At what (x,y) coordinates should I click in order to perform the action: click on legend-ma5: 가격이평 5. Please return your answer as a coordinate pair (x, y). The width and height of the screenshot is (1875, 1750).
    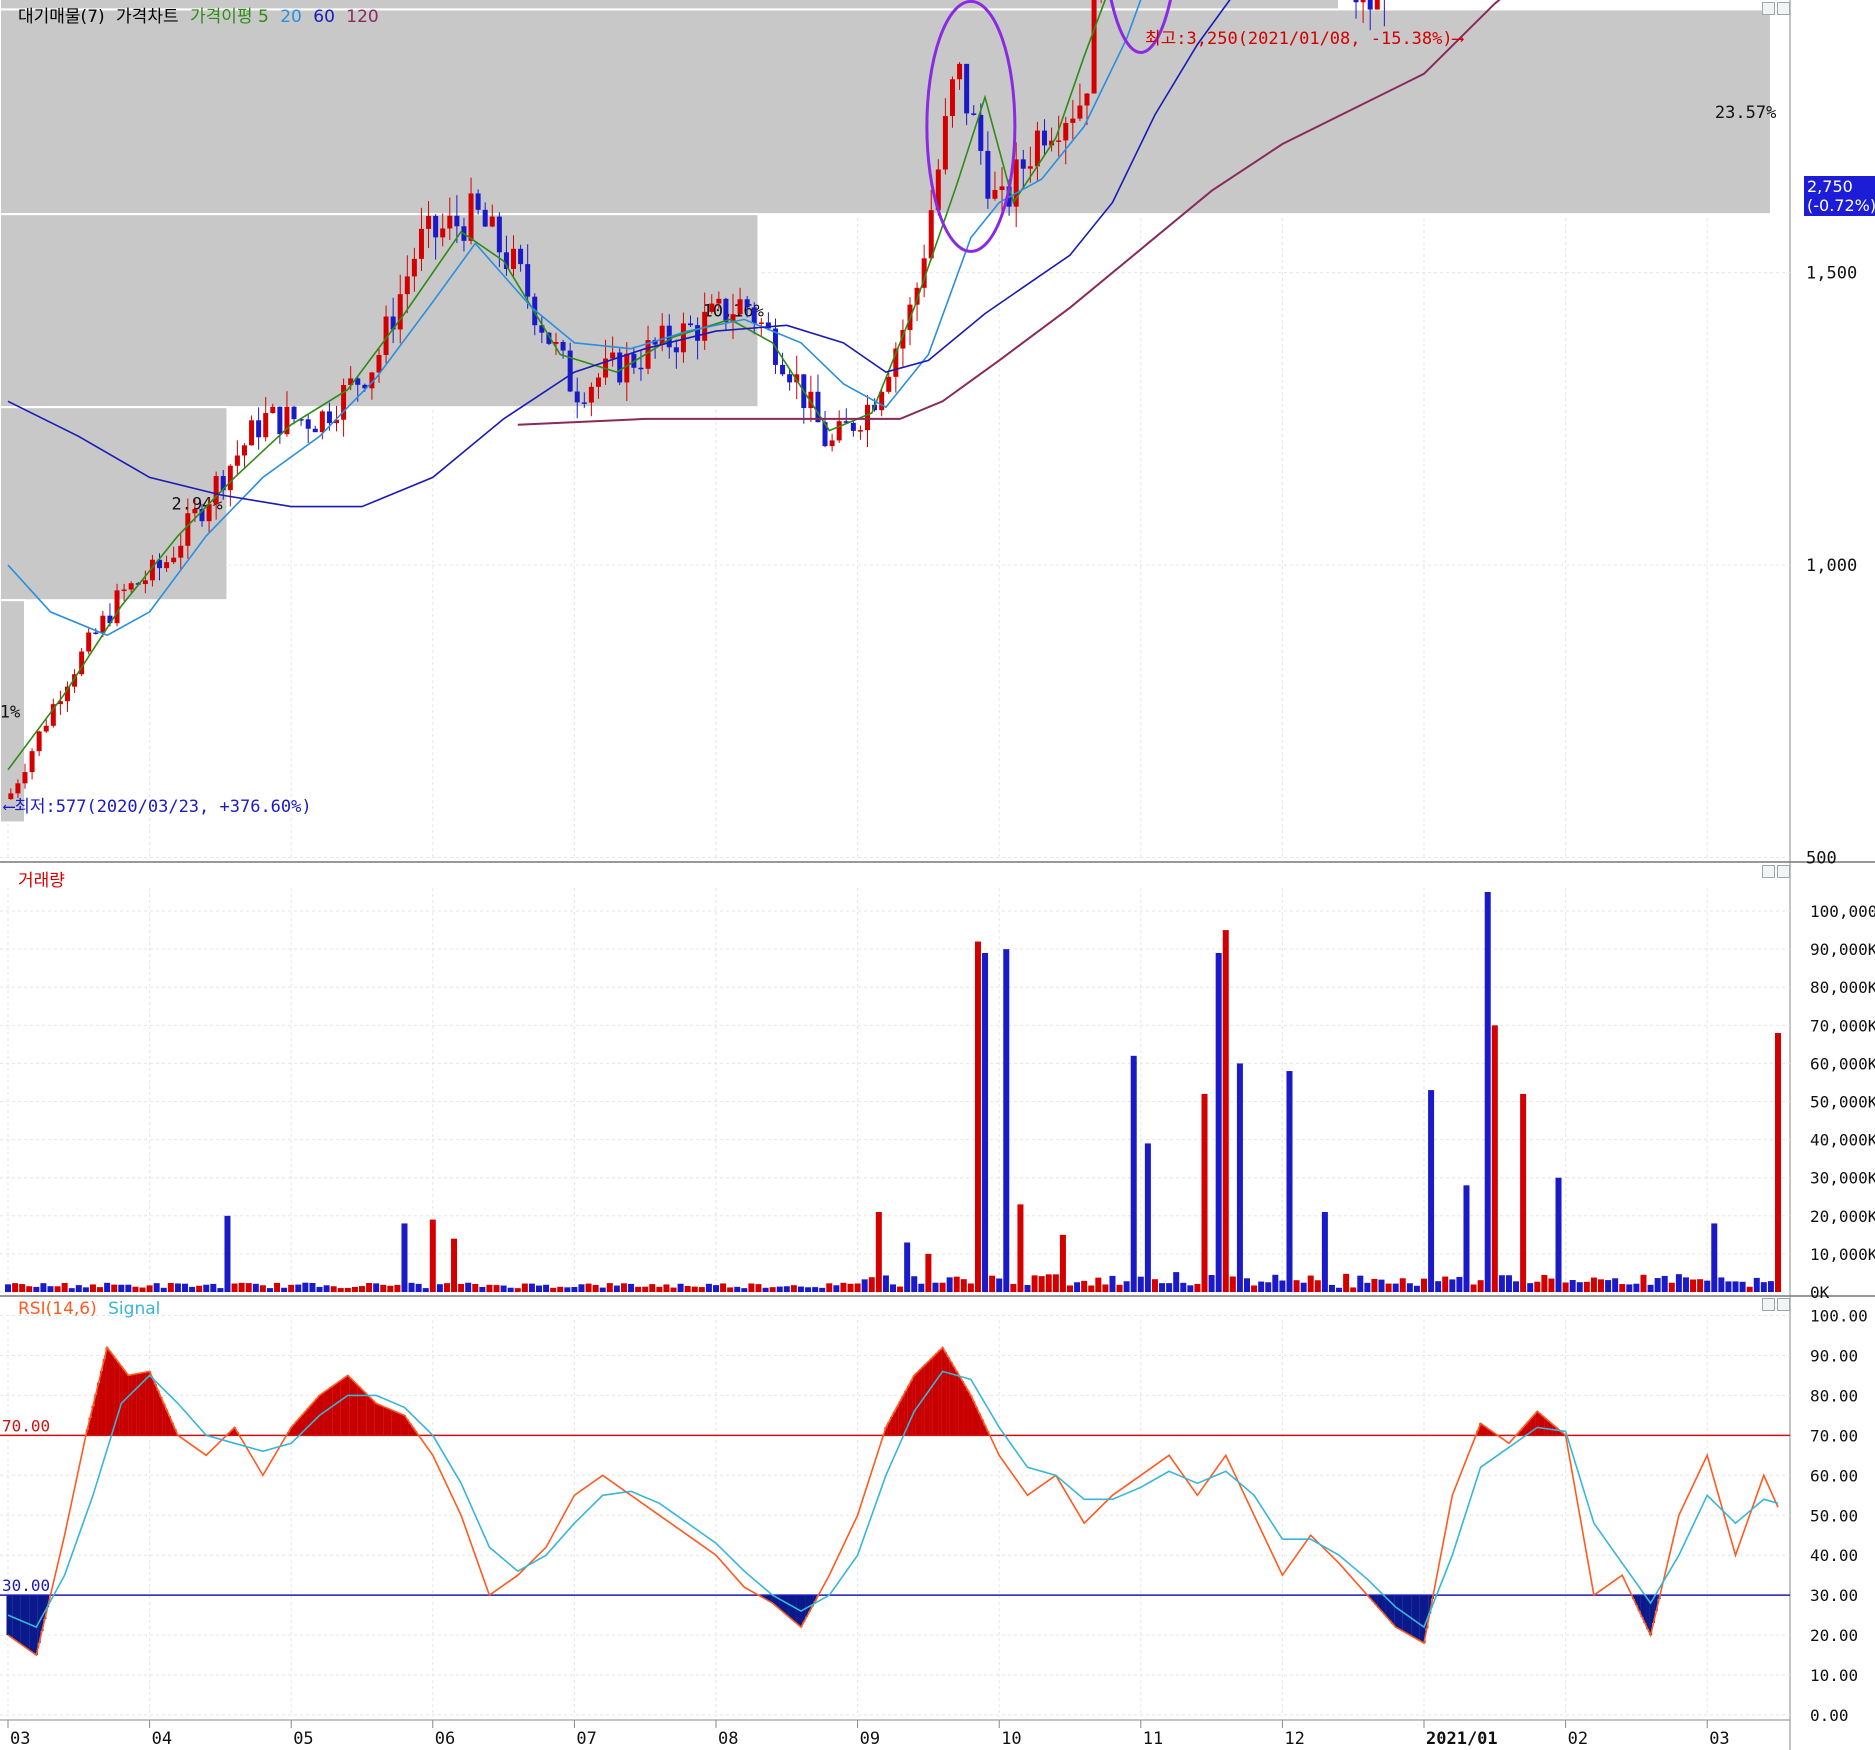
    Looking at the image, I should click on (229, 17).